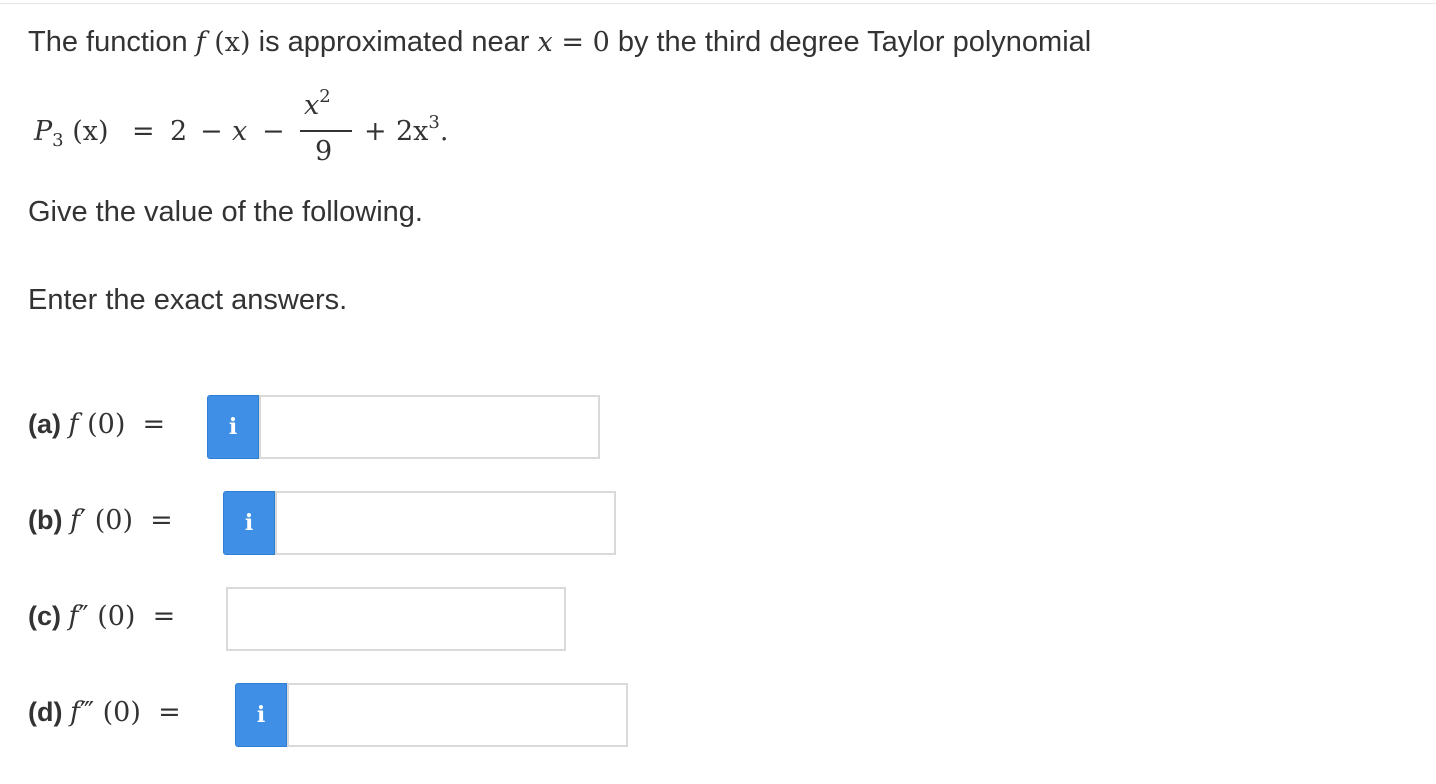 The width and height of the screenshot is (1436, 784). I want to click on answer-row-d: (d) f‴ (0) = i, so click(328, 716).